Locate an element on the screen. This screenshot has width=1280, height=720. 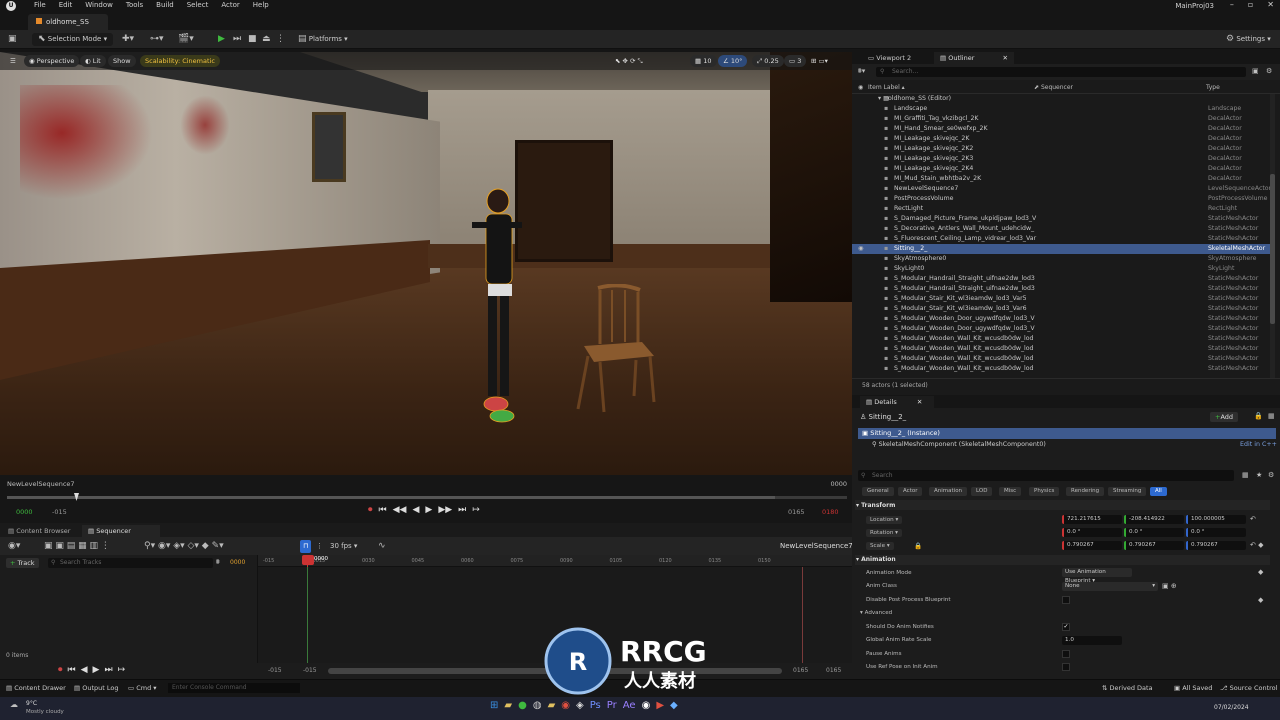
cat-physics: Physics is located at coordinates (1044, 491).